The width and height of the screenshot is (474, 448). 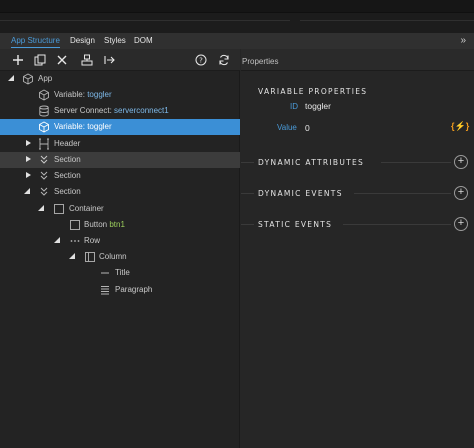 What do you see at coordinates (120, 241) in the screenshot?
I see `tree-node-row: Row` at bounding box center [120, 241].